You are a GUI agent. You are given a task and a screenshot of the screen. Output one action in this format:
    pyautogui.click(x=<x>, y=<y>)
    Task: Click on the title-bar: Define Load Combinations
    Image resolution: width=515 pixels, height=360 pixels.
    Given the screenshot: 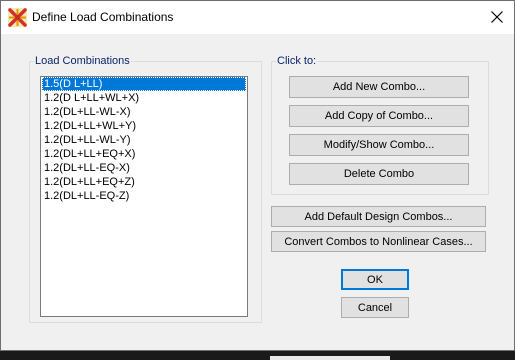 What is the action you would take?
    pyautogui.click(x=257, y=17)
    